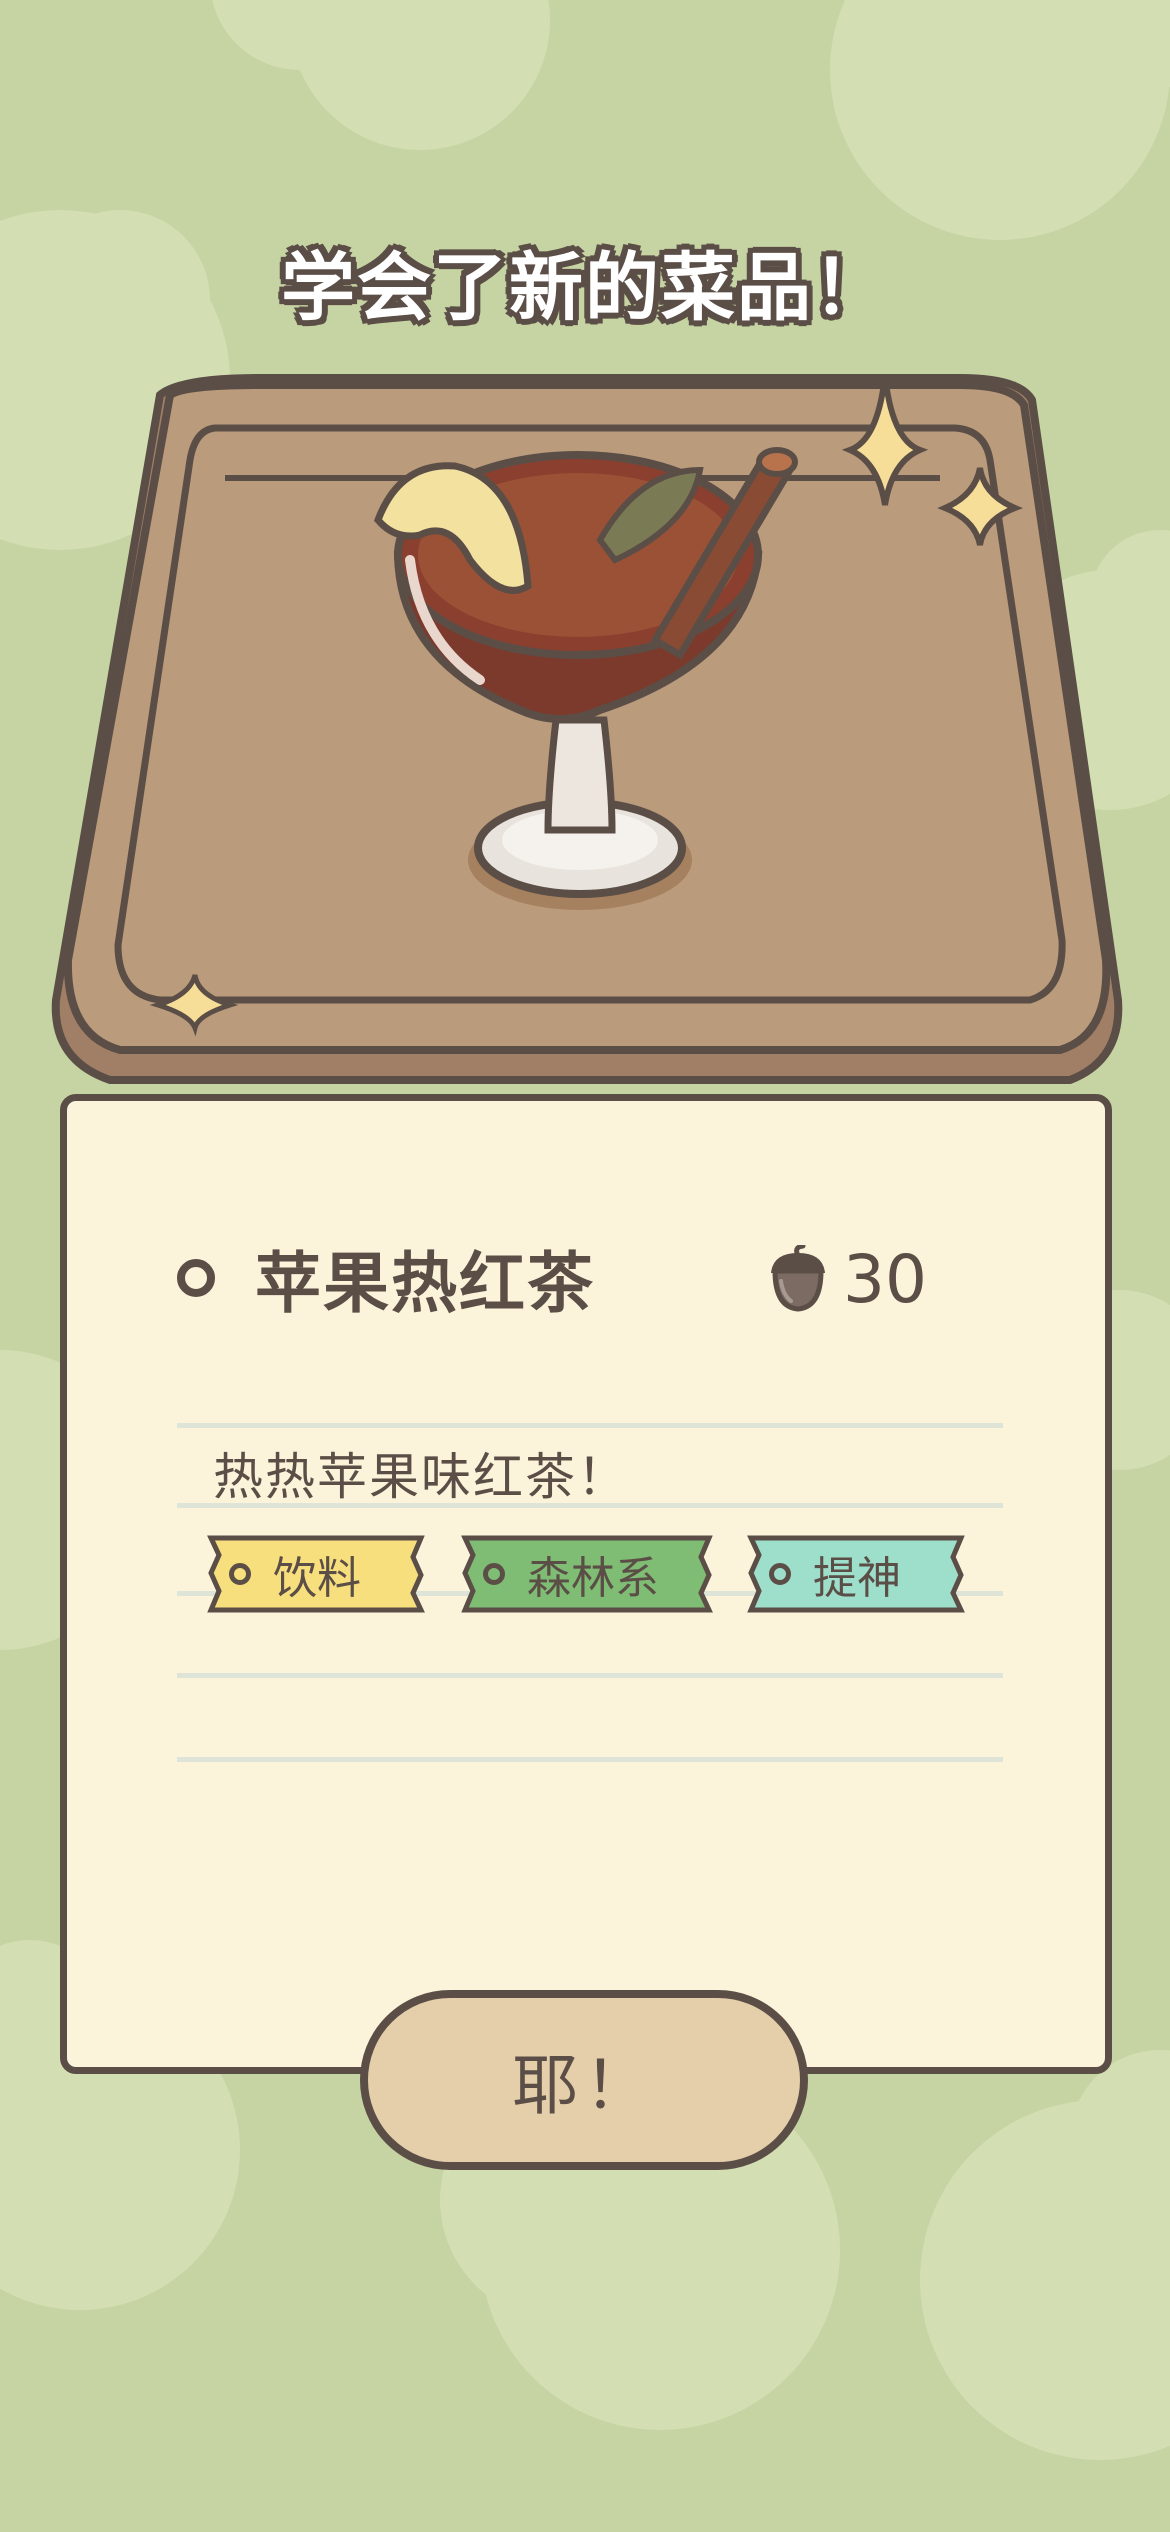 The image size is (1170, 2532). I want to click on dish-name: 苹果热红茶, so click(425, 1283).